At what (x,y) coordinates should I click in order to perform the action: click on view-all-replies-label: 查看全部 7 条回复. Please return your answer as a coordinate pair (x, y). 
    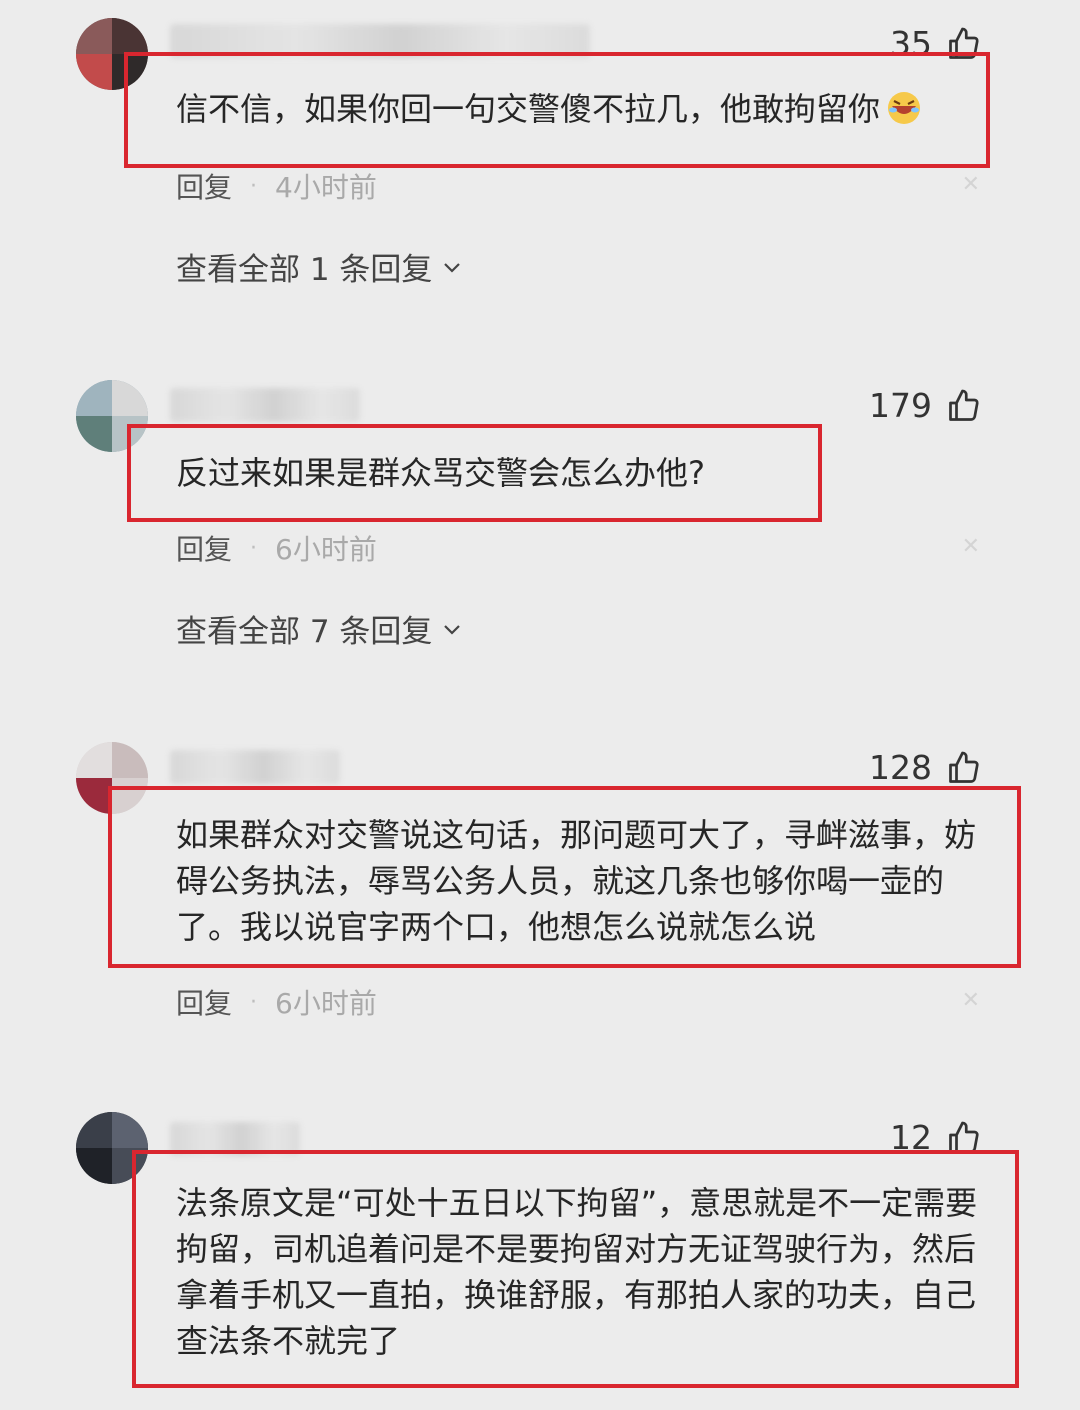
    Looking at the image, I should click on (304, 632).